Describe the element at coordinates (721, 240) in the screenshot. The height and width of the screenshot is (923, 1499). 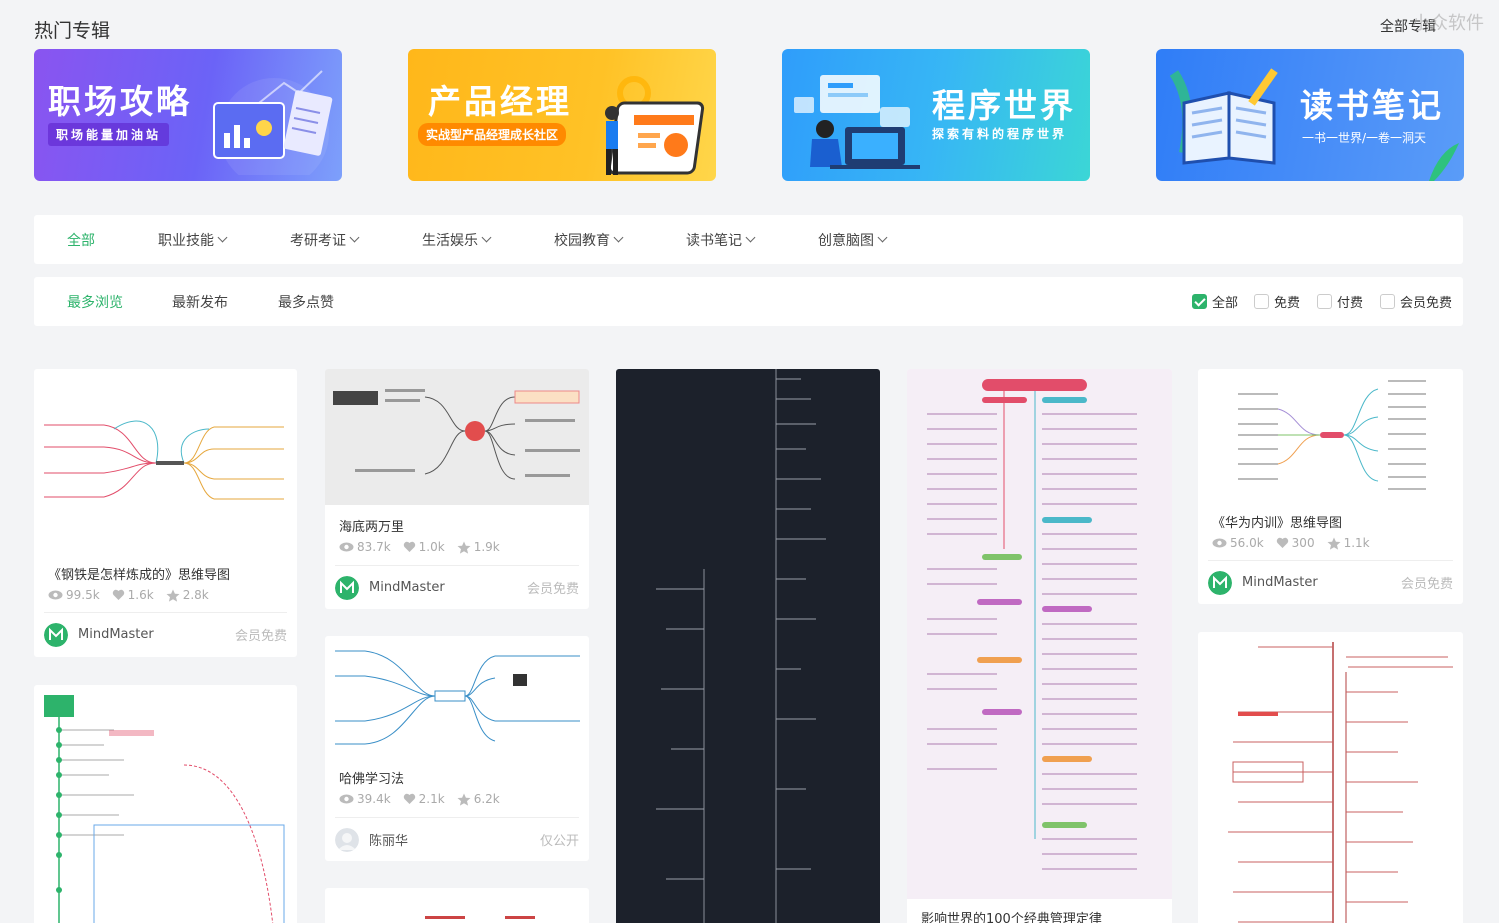
I see `category-reading: 读书笔记` at that location.